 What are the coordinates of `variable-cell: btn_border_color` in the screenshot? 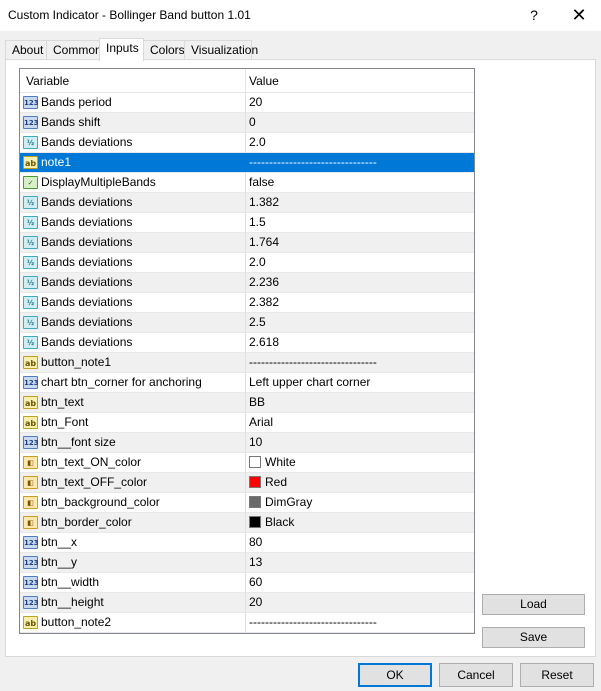 It's located at (132, 522).